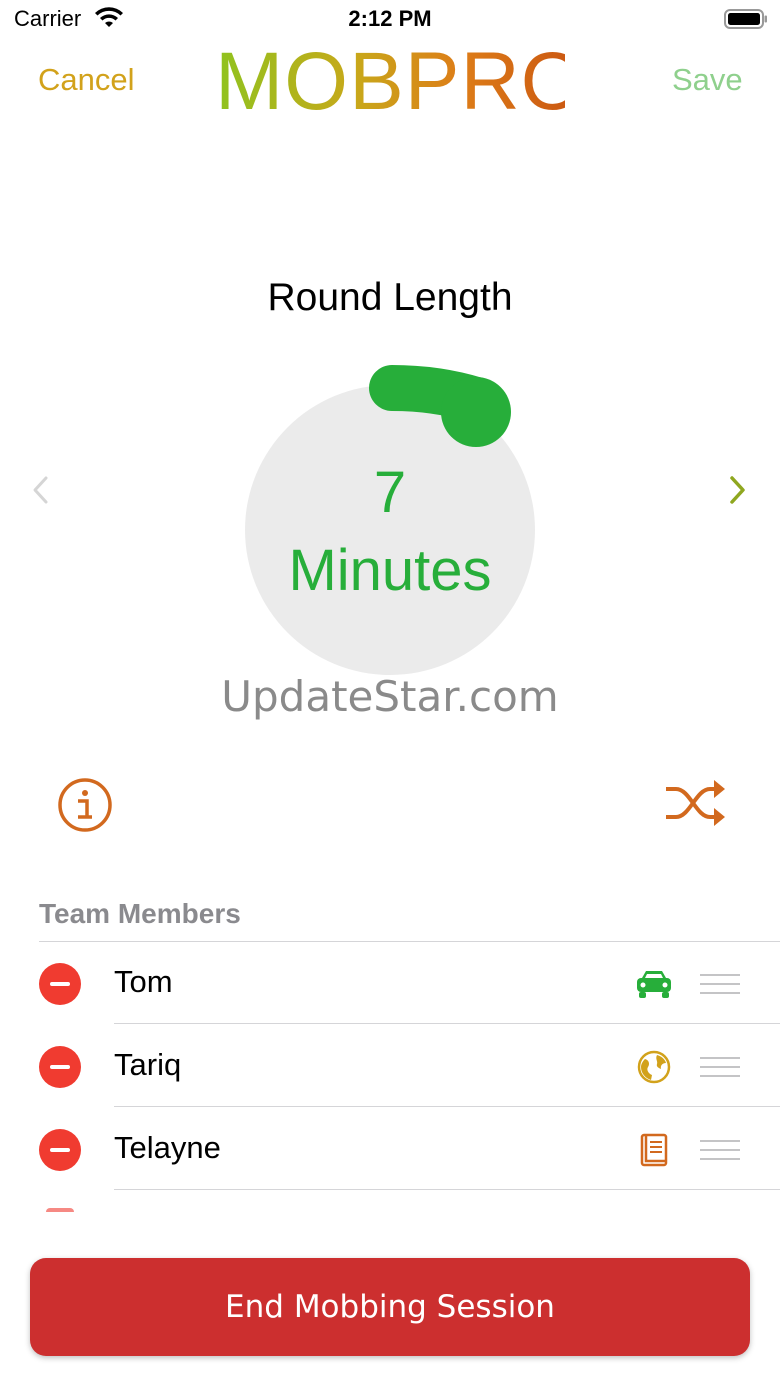 Image resolution: width=780 pixels, height=1387 pixels. What do you see at coordinates (167, 1147) in the screenshot?
I see `member-name: Telayne` at bounding box center [167, 1147].